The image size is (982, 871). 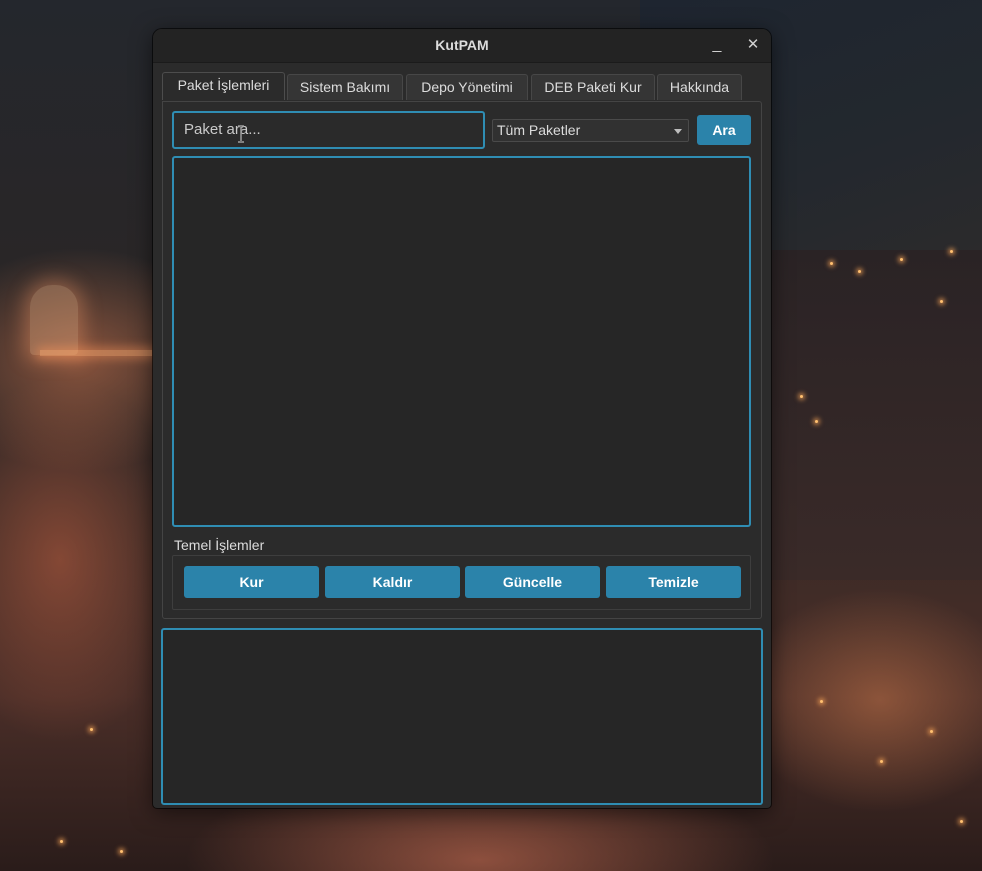 I want to click on update-button: Güncelle, so click(x=532, y=582).